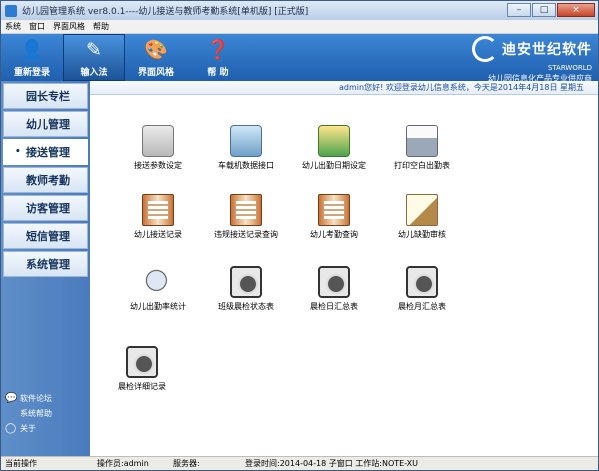 The height and width of the screenshot is (471, 599). I want to click on system-help-link: 系统帮助, so click(28, 413).